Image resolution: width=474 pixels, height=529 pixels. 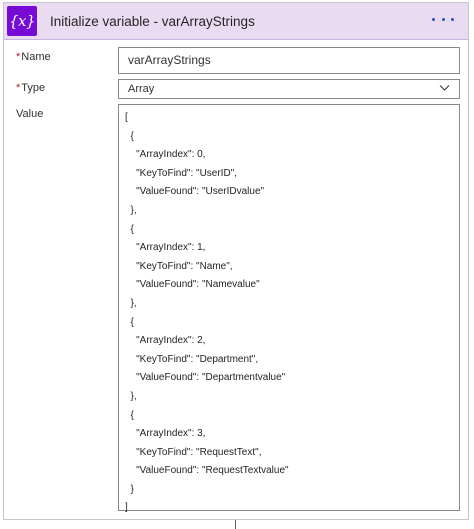 What do you see at coordinates (235, 524) in the screenshot?
I see `flow-connector-line` at bounding box center [235, 524].